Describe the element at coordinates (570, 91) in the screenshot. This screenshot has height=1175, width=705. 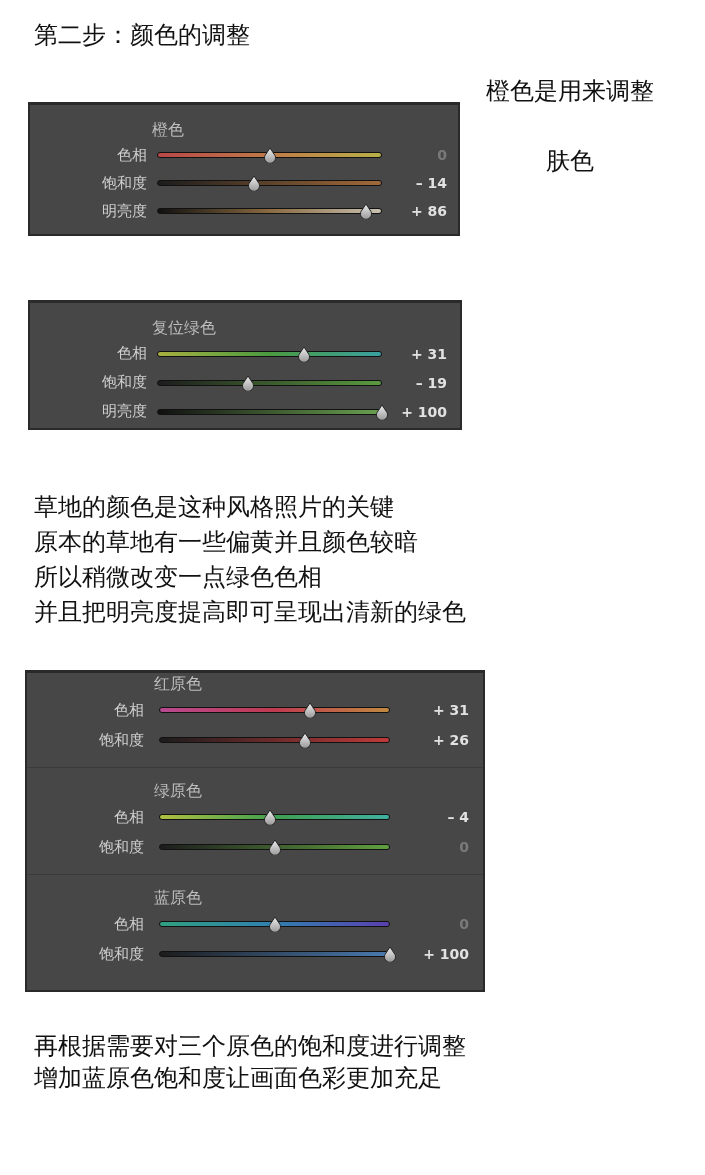
I see `note-text: 橙色是用来调整` at that location.